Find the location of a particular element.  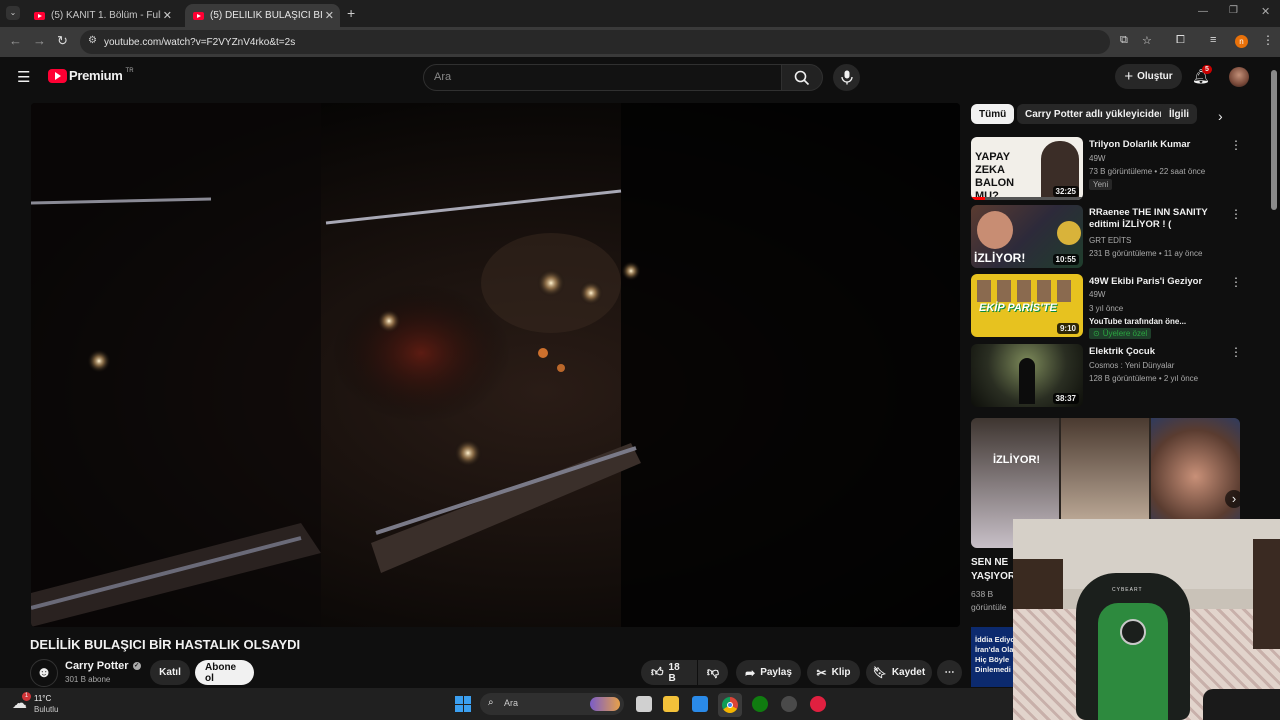

dislike-button: 👎︎ is located at coordinates (713, 672).